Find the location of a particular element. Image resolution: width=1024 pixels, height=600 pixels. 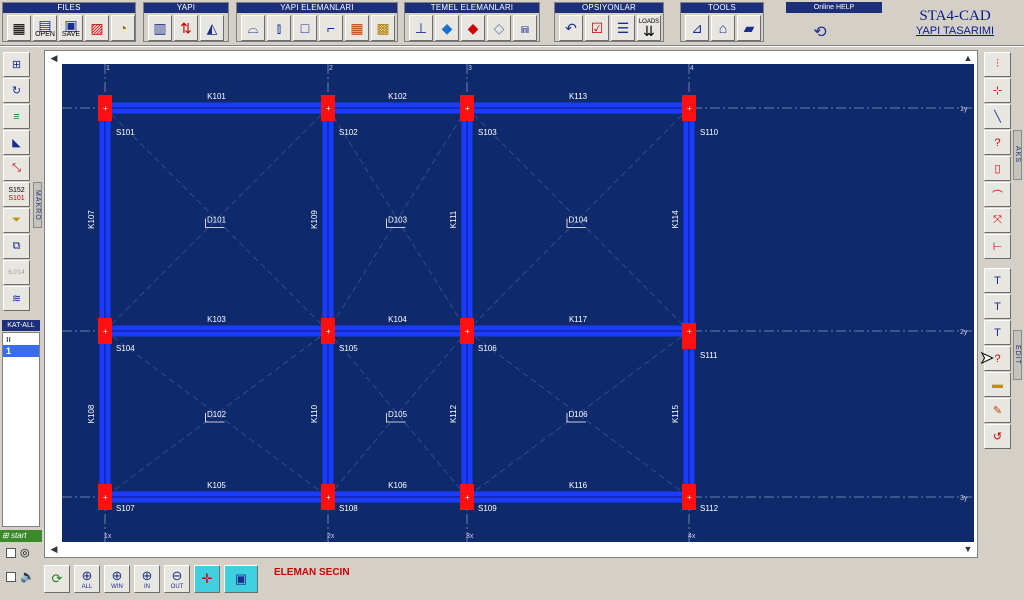

makro-tab: MAKRO is located at coordinates (37, 205).